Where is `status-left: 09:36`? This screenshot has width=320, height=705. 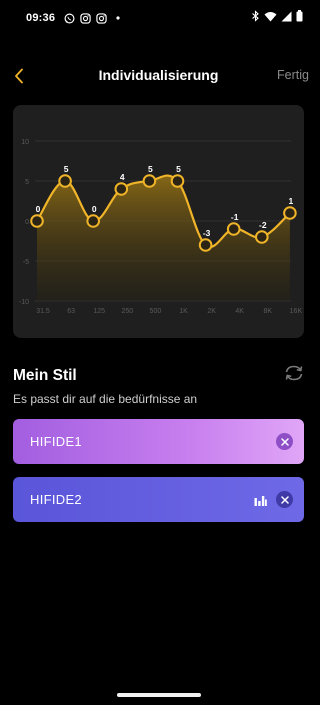
status-left: 09:36 is located at coordinates (73, 18).